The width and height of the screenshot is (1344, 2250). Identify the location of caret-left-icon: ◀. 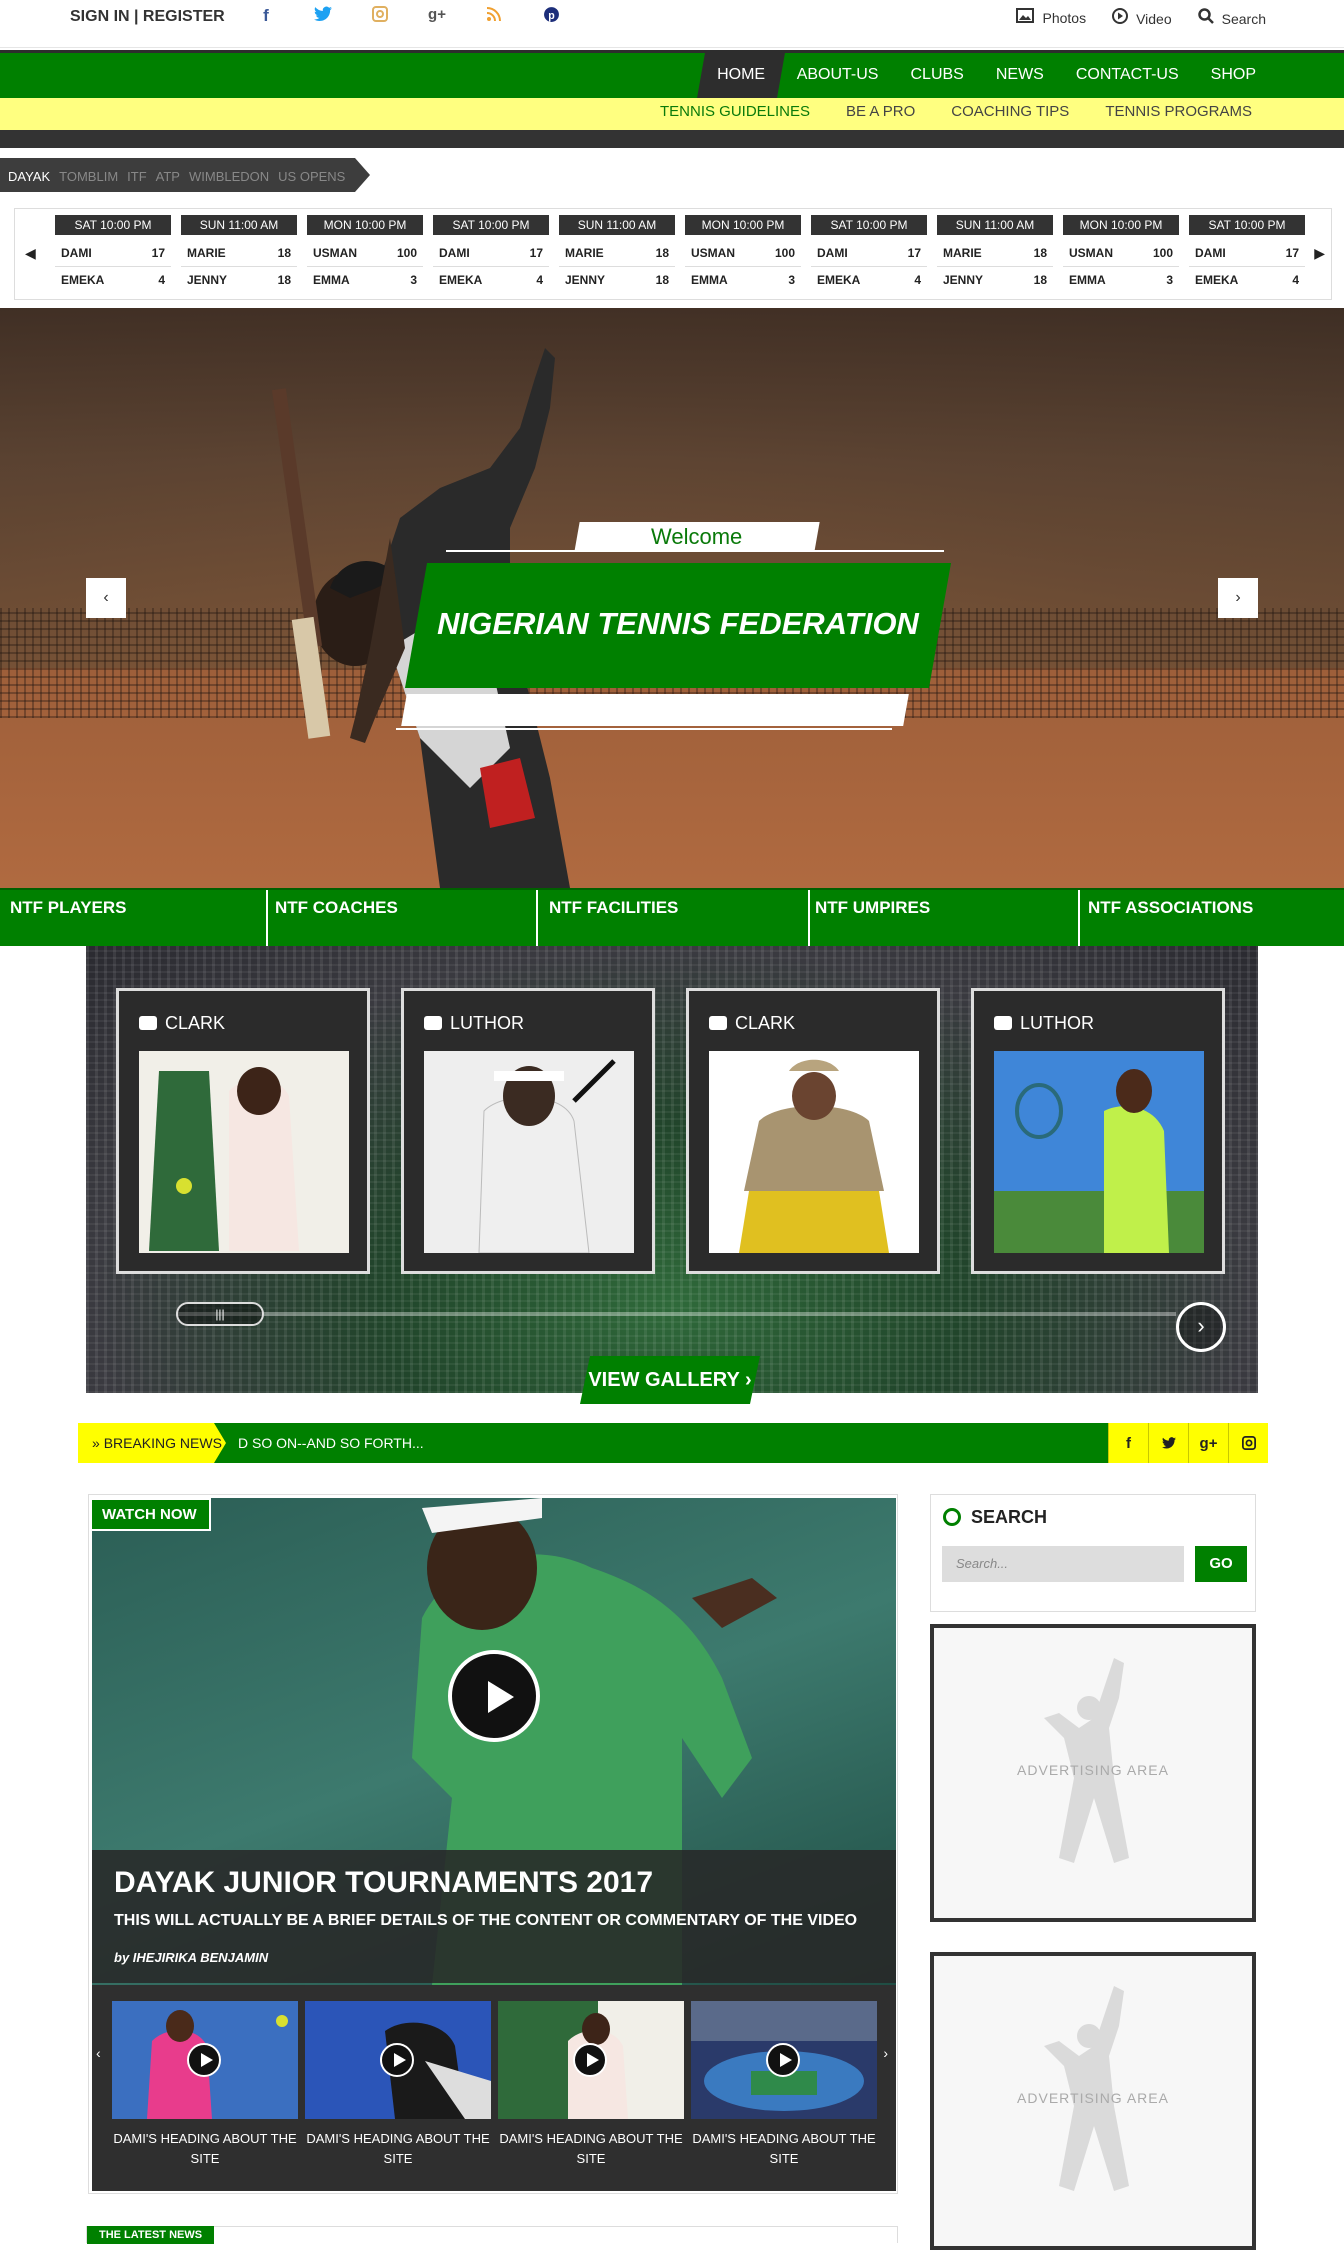
(30, 253).